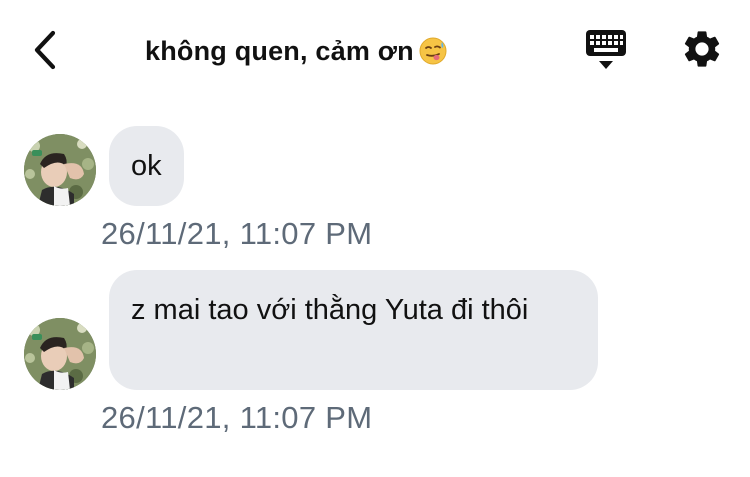 The height and width of the screenshot is (477, 750). I want to click on chat-title: không quen, cảm ơn, so click(279, 50).